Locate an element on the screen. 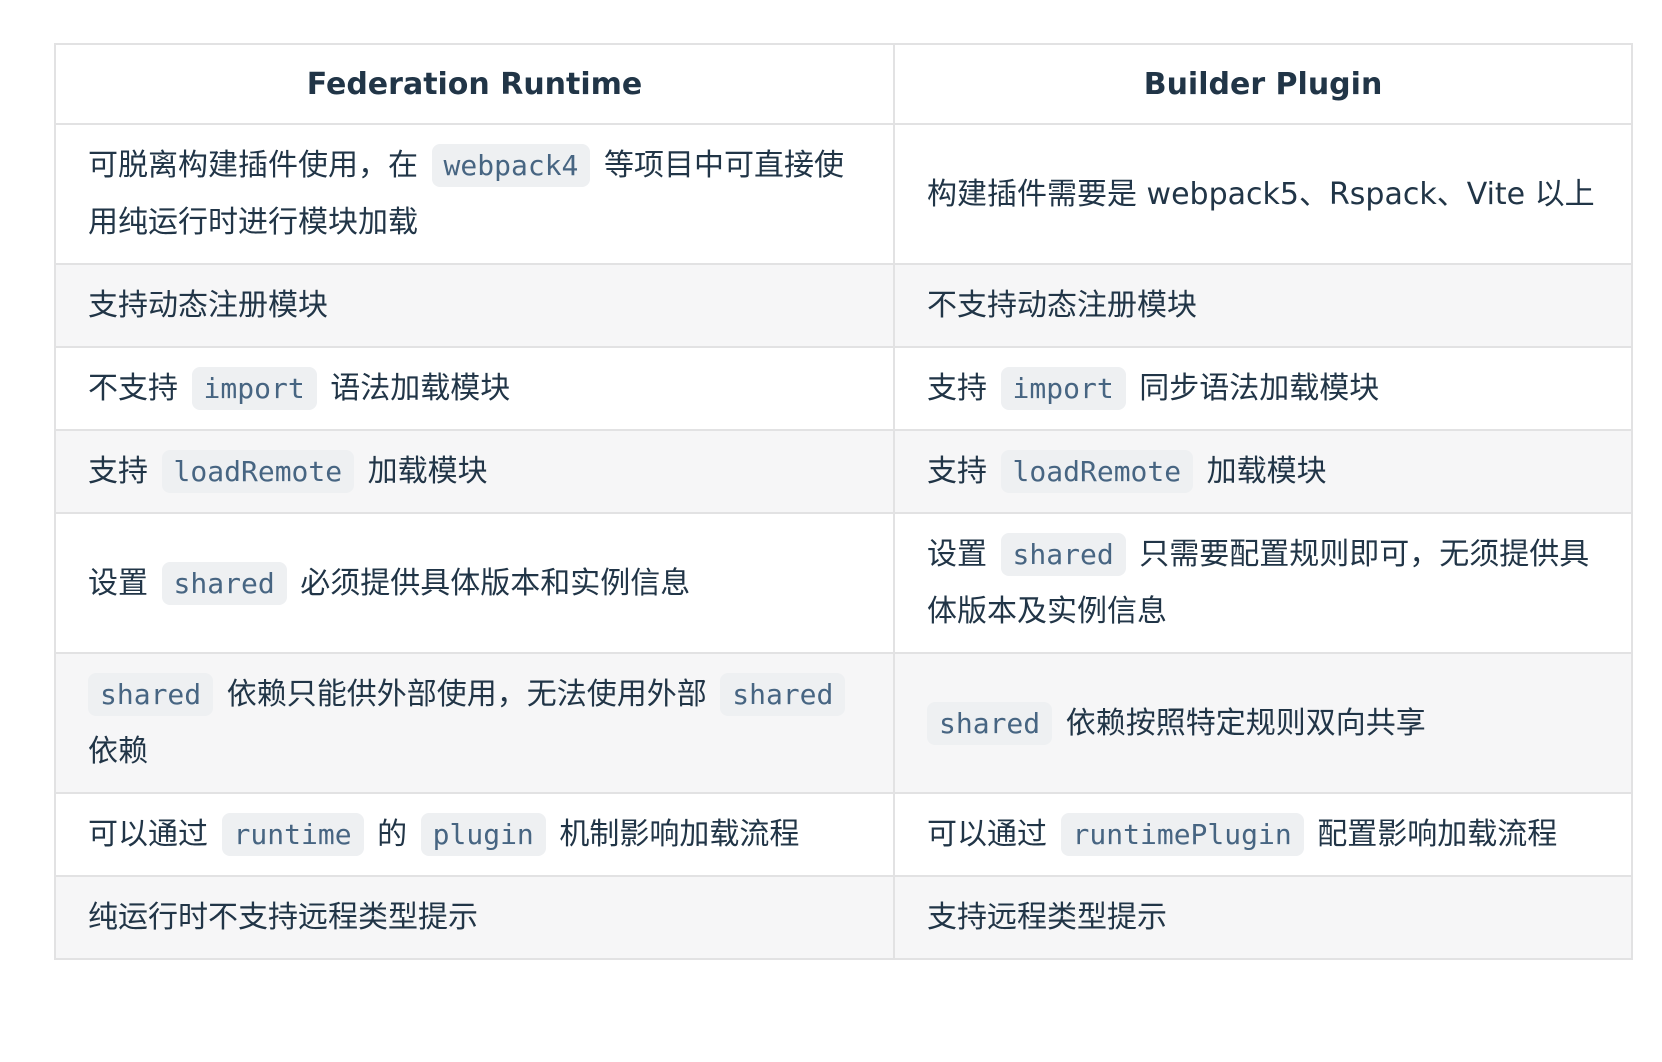 The height and width of the screenshot is (1062, 1662). cell-builder-plugin: 可以通过 runtimePlugin 配置影响加载流程 is located at coordinates (1263, 834).